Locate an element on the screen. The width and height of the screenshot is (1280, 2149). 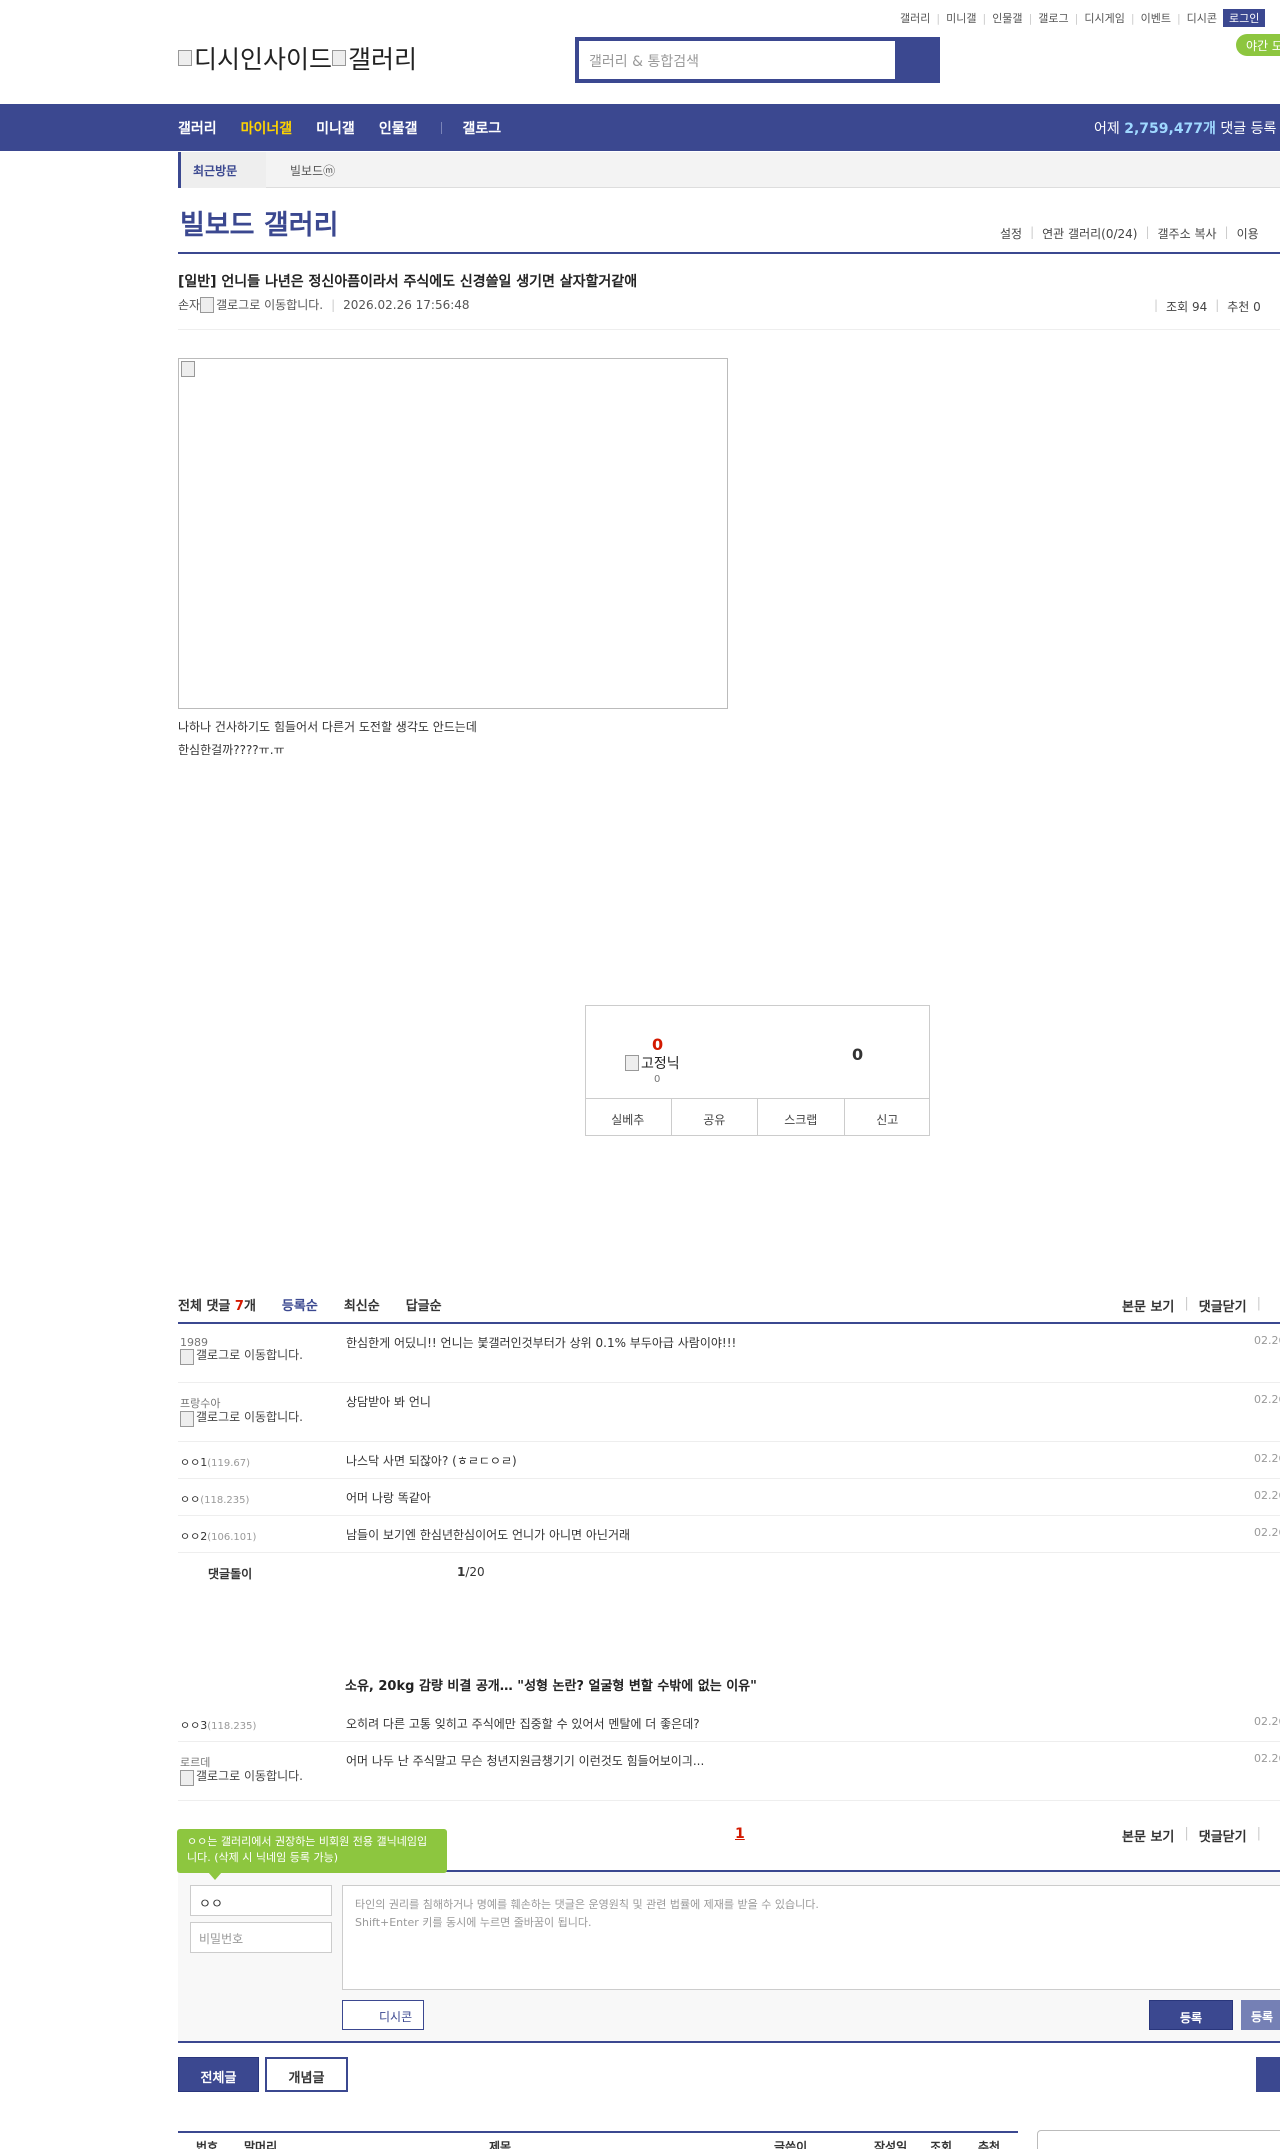
comment-nick: ㅇㅇ1(119.67) is located at coordinates (215, 1462).